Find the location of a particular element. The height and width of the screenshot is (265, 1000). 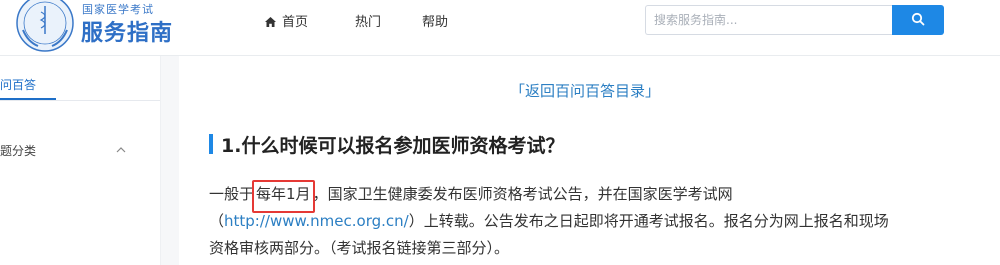

title-accent-bar is located at coordinates (211, 144).